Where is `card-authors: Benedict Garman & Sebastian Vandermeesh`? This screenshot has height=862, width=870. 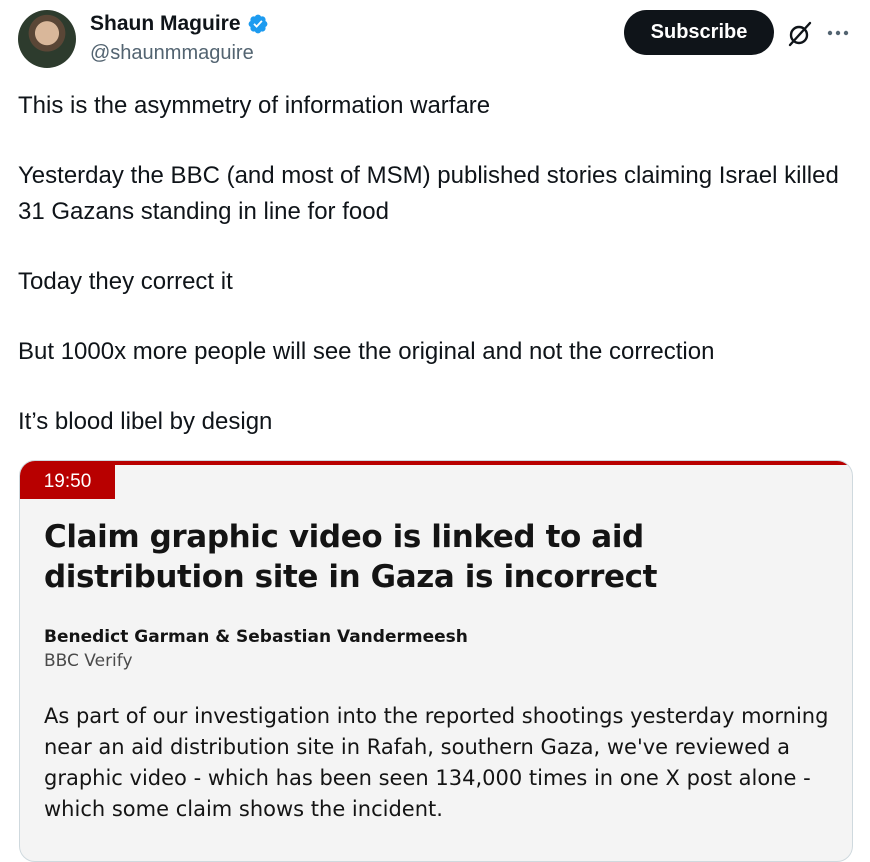
card-authors: Benedict Garman & Sebastian Vandermeesh is located at coordinates (256, 637).